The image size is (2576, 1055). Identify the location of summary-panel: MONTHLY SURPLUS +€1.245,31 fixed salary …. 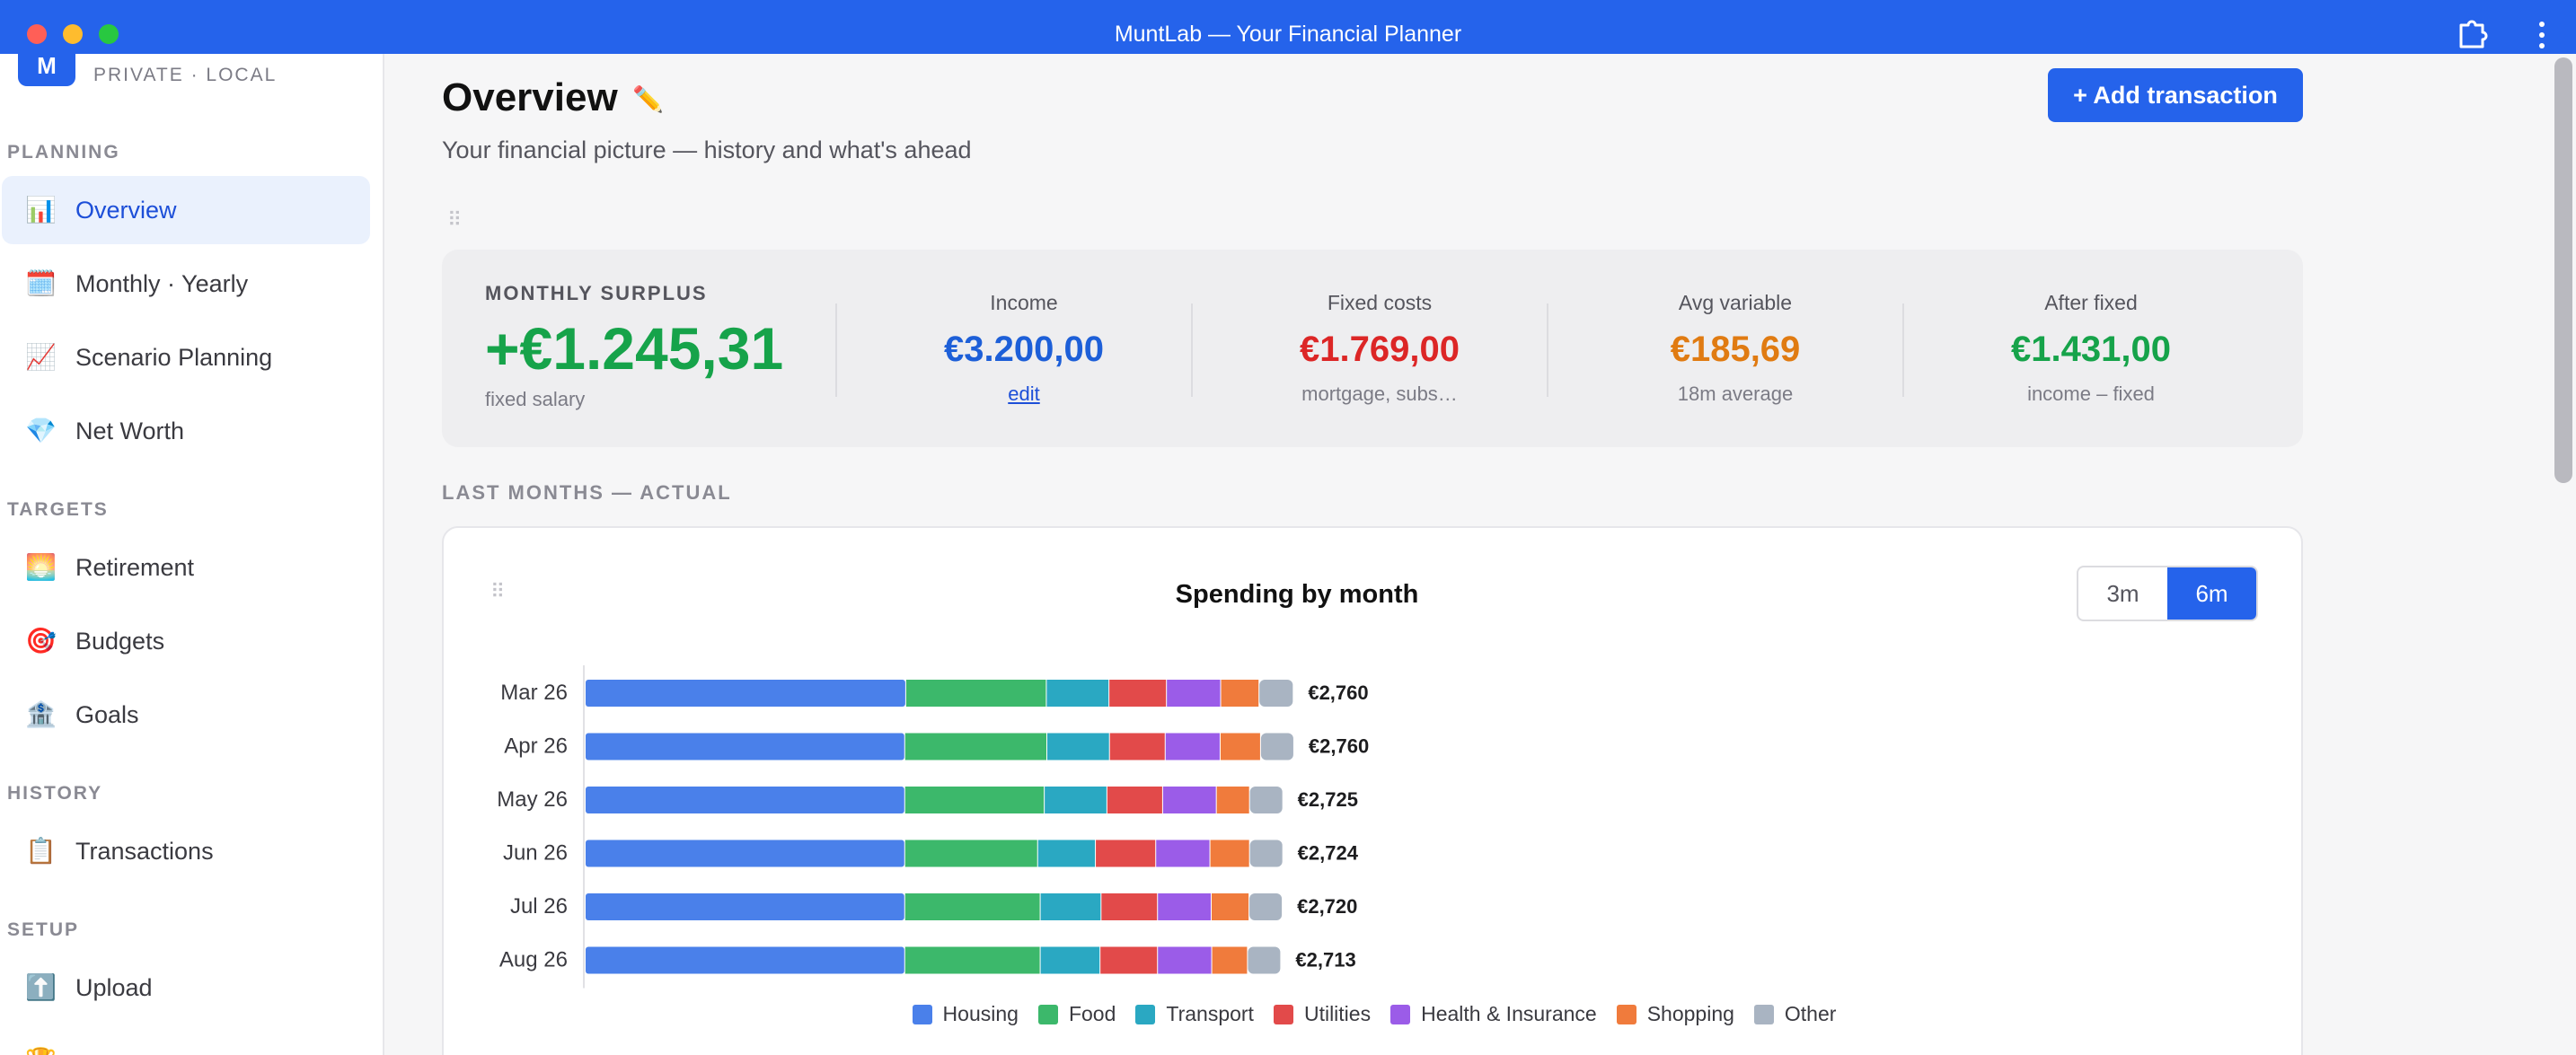
(1372, 348).